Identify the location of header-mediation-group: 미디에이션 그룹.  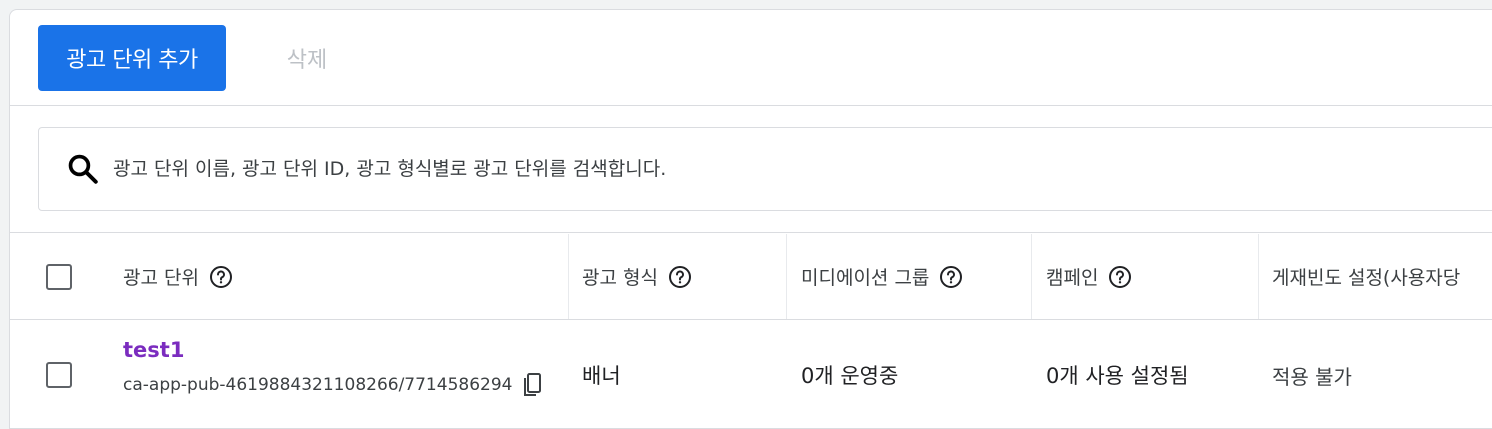
(882, 276).